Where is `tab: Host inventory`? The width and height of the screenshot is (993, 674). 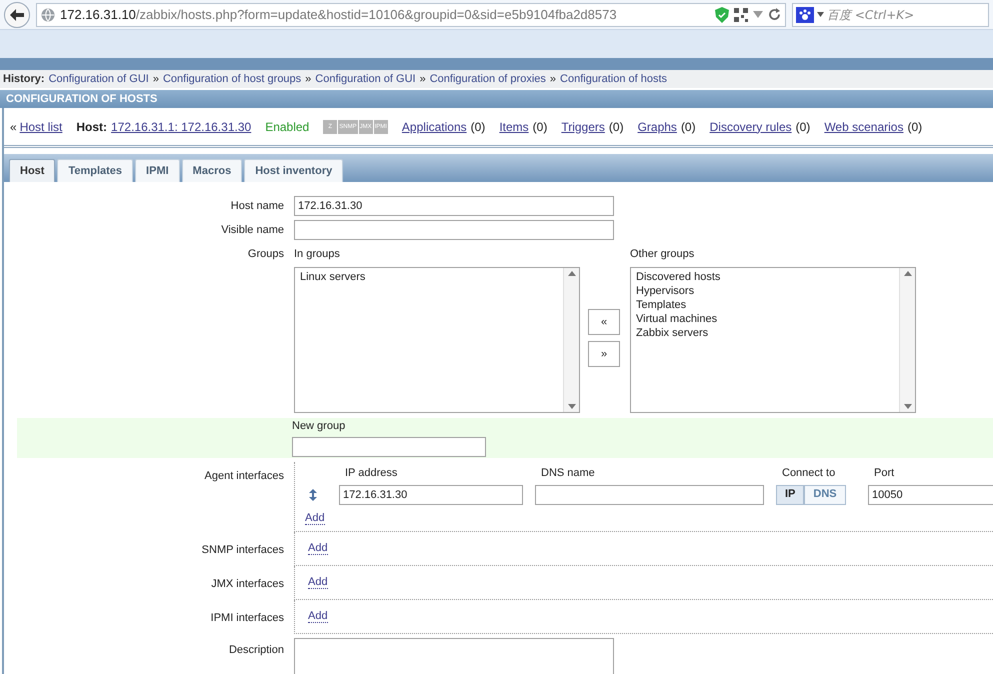
tab: Host inventory is located at coordinates (294, 170).